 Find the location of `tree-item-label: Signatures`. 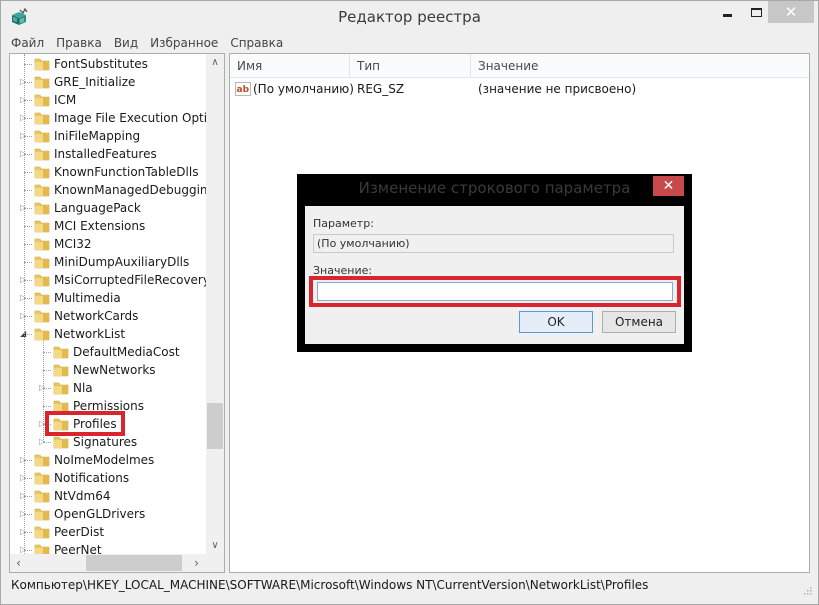

tree-item-label: Signatures is located at coordinates (105, 442).